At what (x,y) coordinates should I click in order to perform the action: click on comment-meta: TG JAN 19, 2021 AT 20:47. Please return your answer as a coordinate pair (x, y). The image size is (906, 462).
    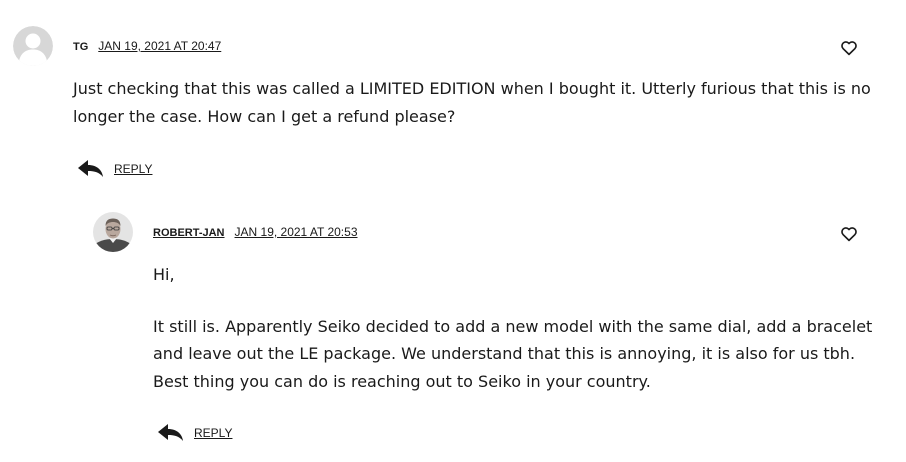
    Looking at the image, I should click on (147, 46).